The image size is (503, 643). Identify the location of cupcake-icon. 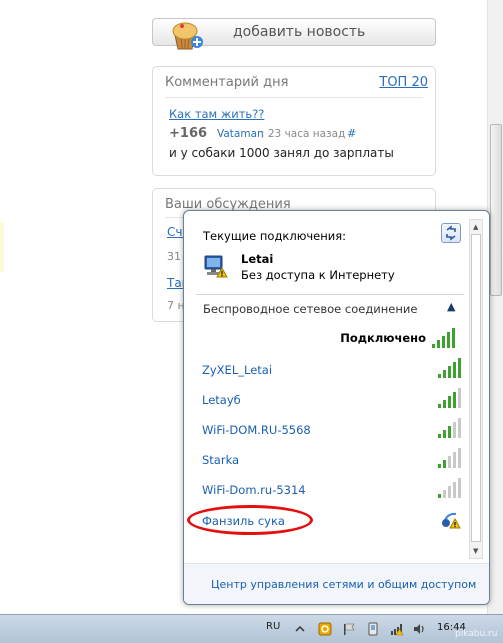
(187, 36).